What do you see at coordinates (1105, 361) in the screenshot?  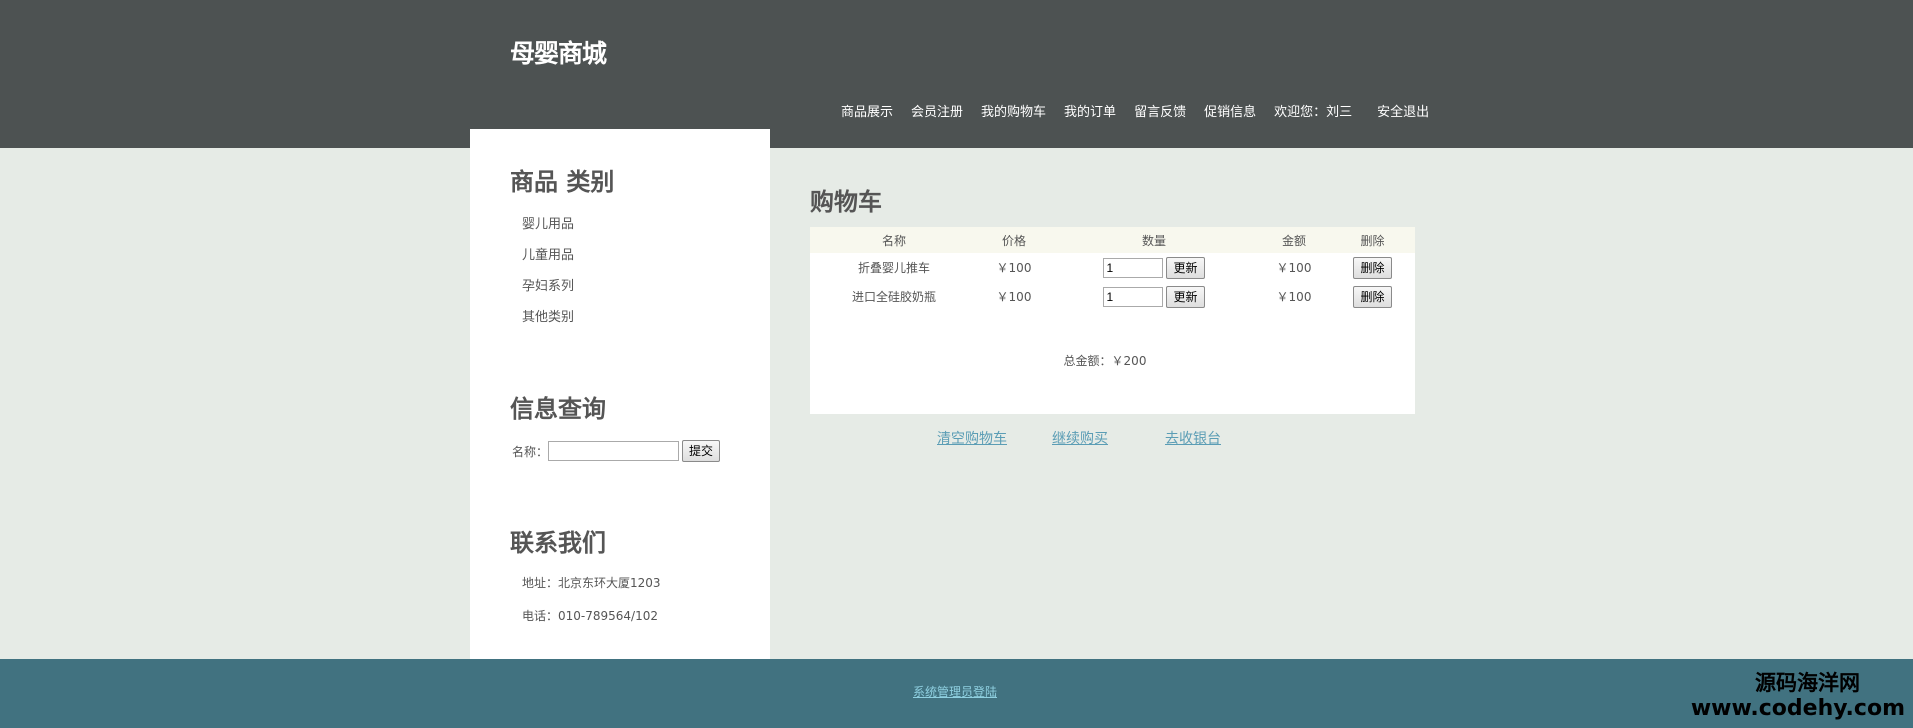 I see `cart-total: 总金额：￥200` at bounding box center [1105, 361].